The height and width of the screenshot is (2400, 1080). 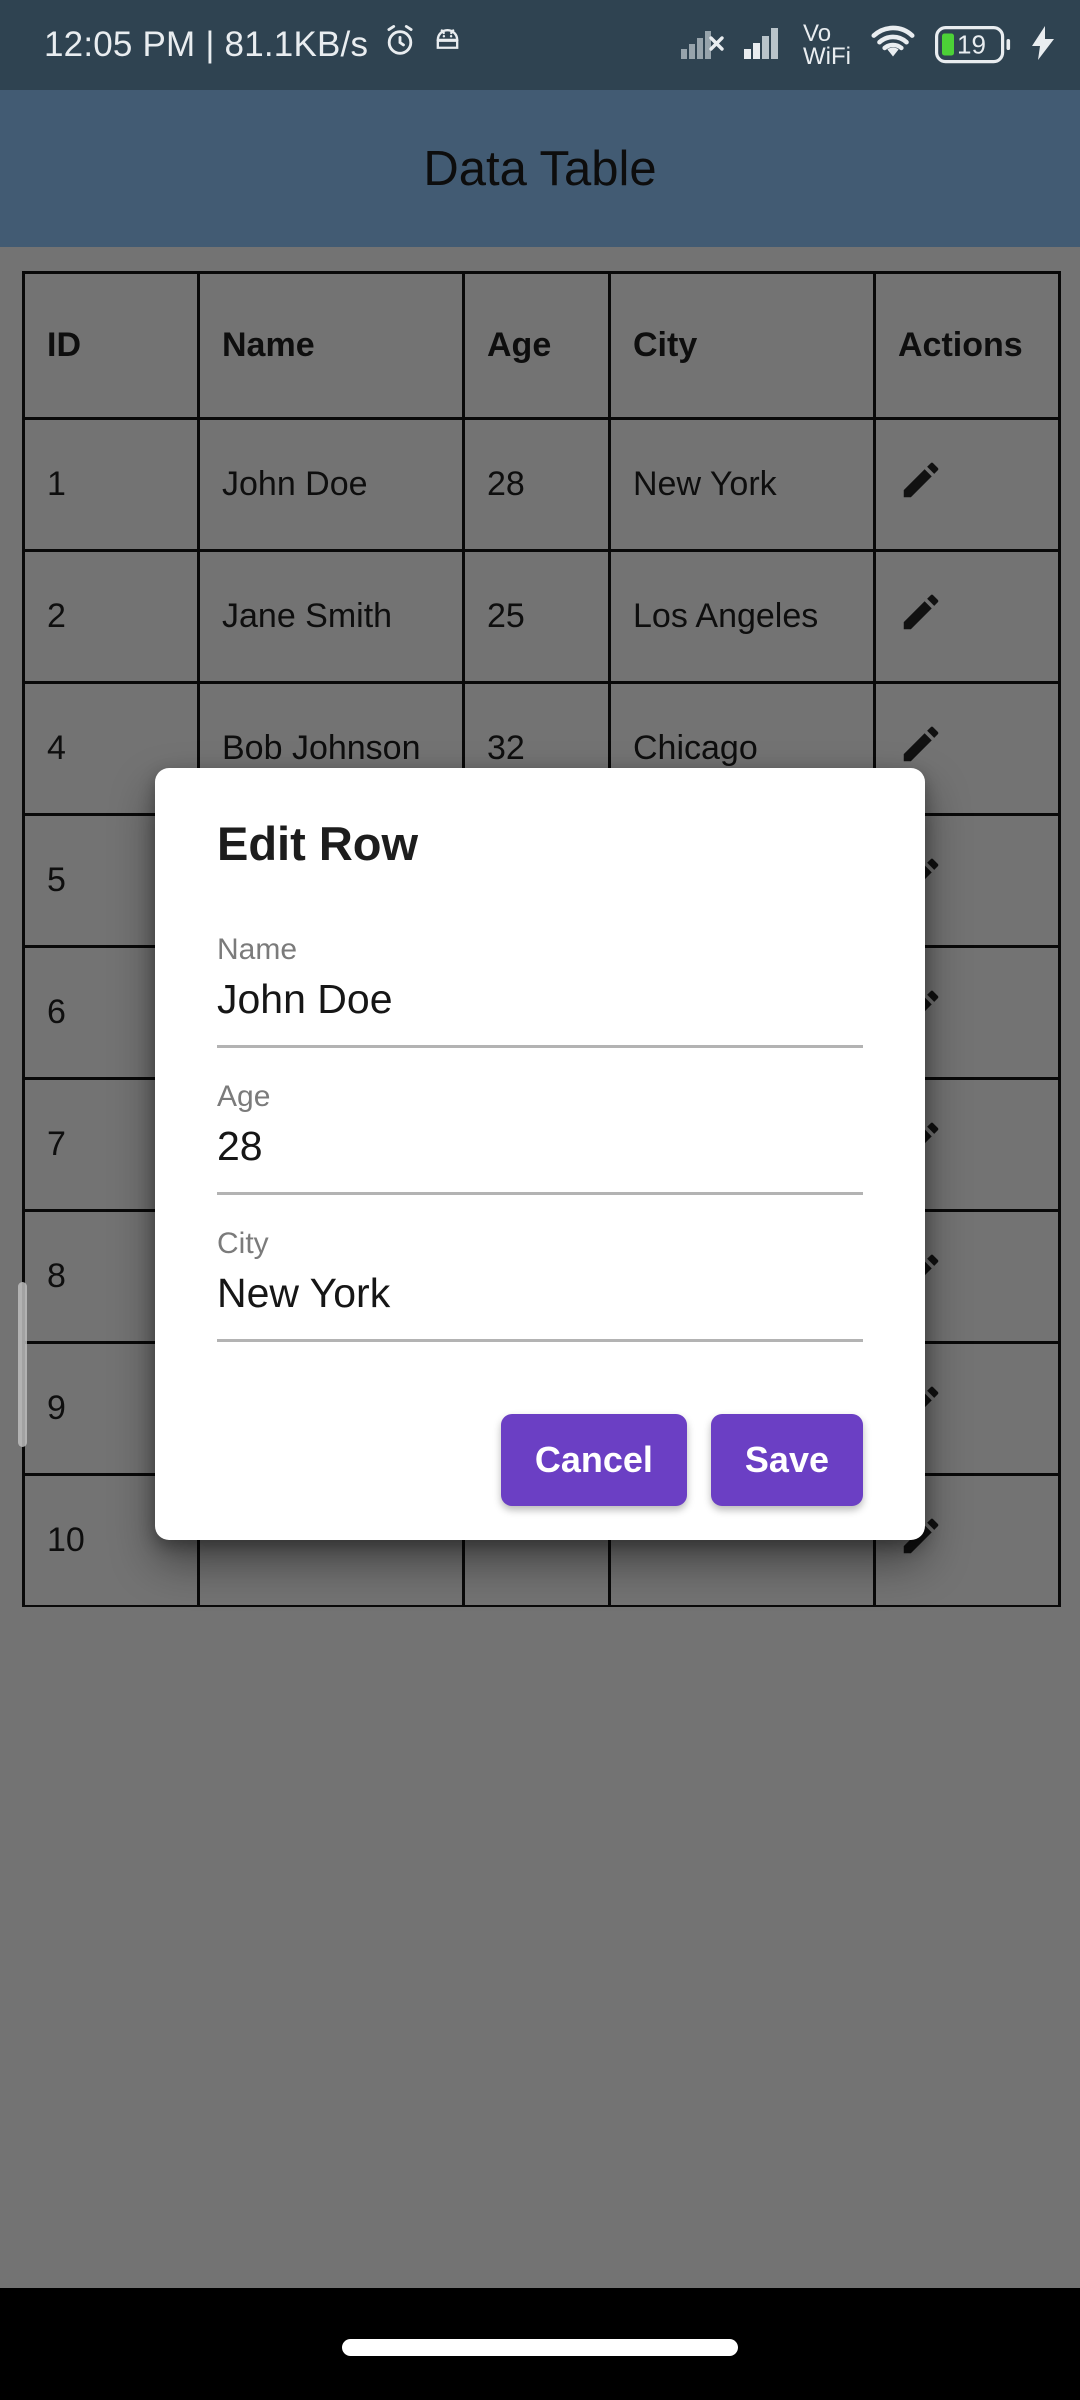 I want to click on age-field-underline, so click(x=540, y=1193).